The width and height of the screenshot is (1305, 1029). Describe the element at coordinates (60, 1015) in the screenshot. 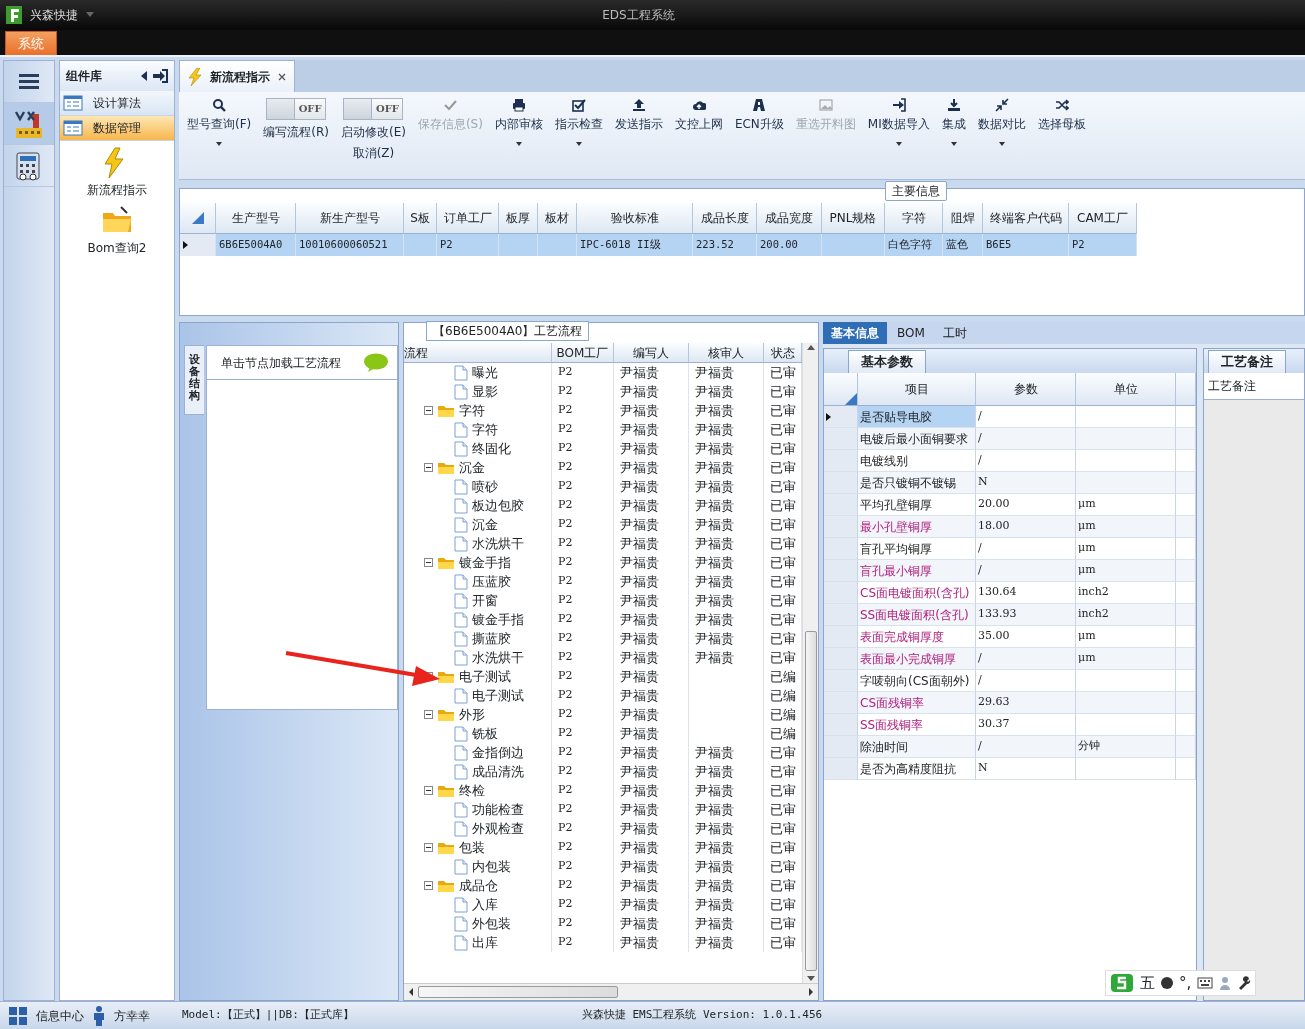

I see `status-text: 信息中心` at that location.